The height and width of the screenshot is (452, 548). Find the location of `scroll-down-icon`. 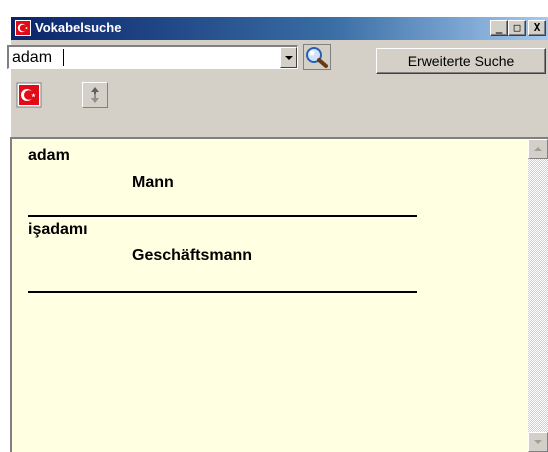

scroll-down-icon is located at coordinates (538, 442).